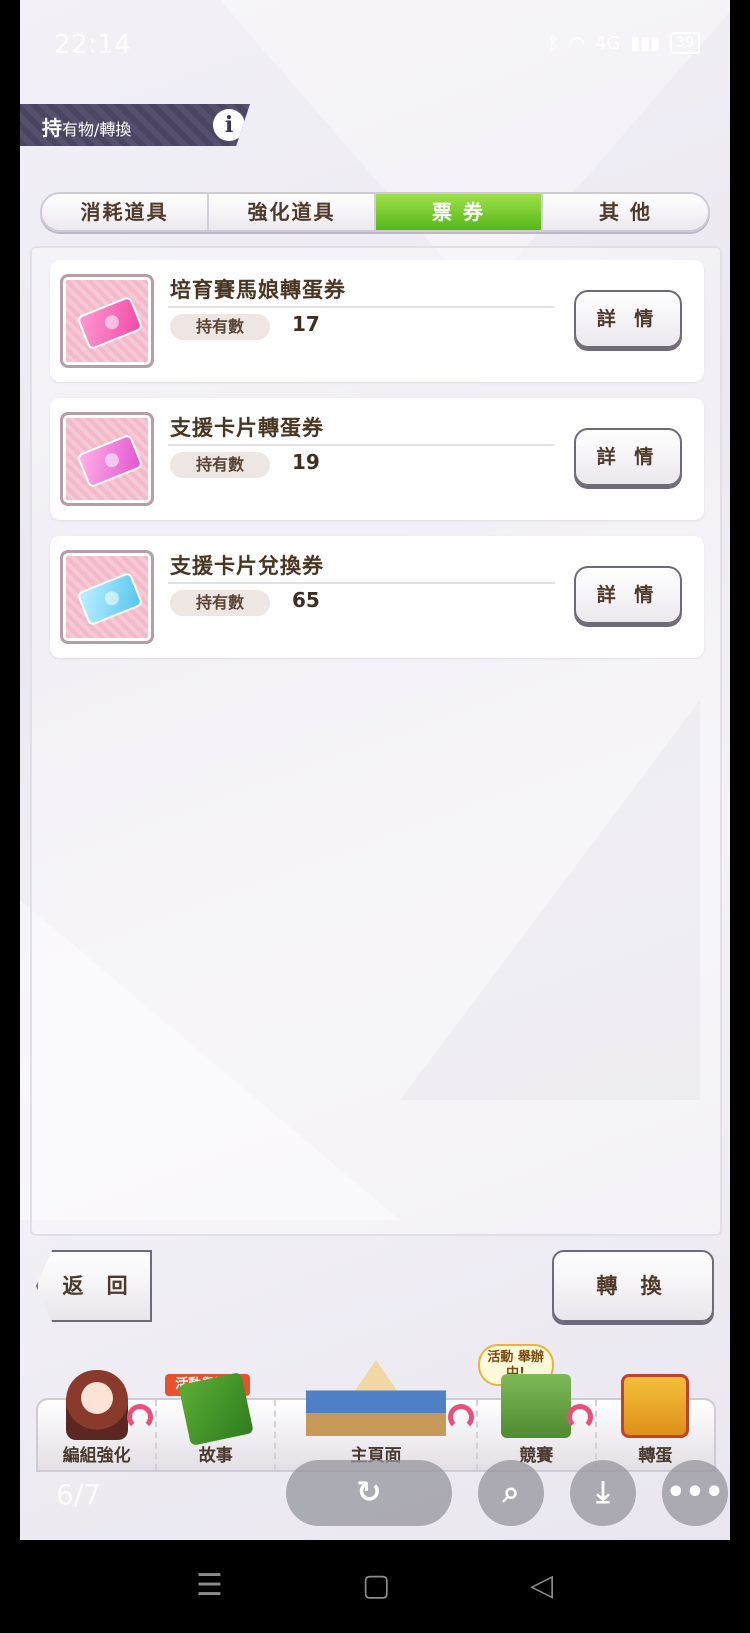  I want to click on status-icons: ᛒ ◠ 4G ▮▮▮ 39, so click(624, 43).